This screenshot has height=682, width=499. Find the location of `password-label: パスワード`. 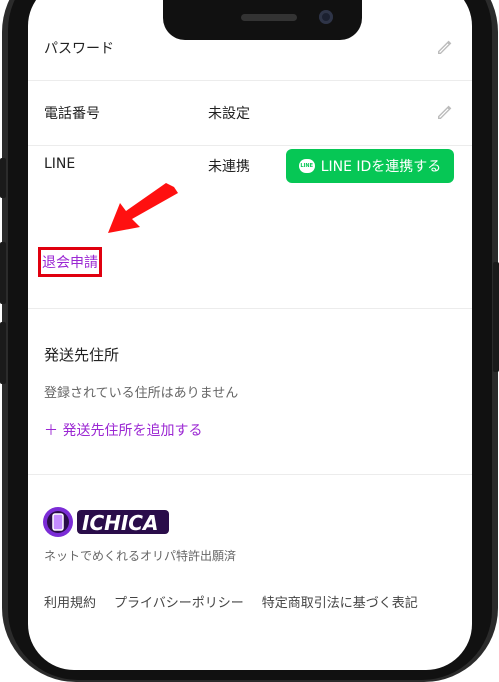

password-label: パスワード is located at coordinates (79, 49).